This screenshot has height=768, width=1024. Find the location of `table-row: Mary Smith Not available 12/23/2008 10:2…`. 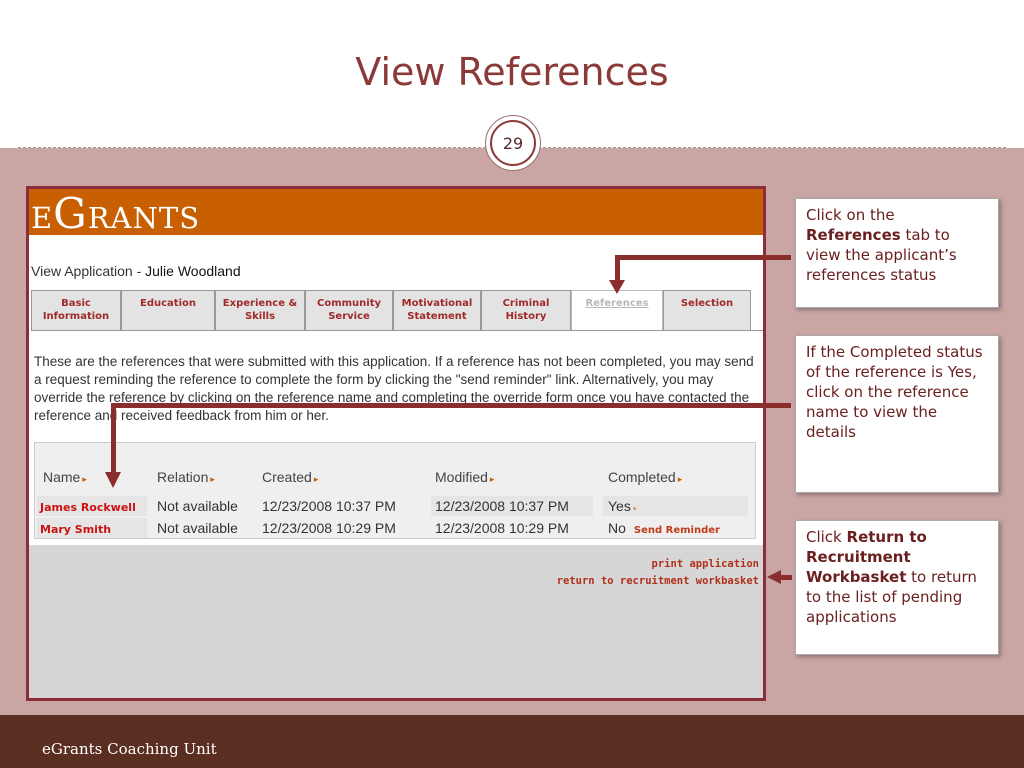

table-row: Mary Smith Not available 12/23/2008 10:2… is located at coordinates (395, 528).